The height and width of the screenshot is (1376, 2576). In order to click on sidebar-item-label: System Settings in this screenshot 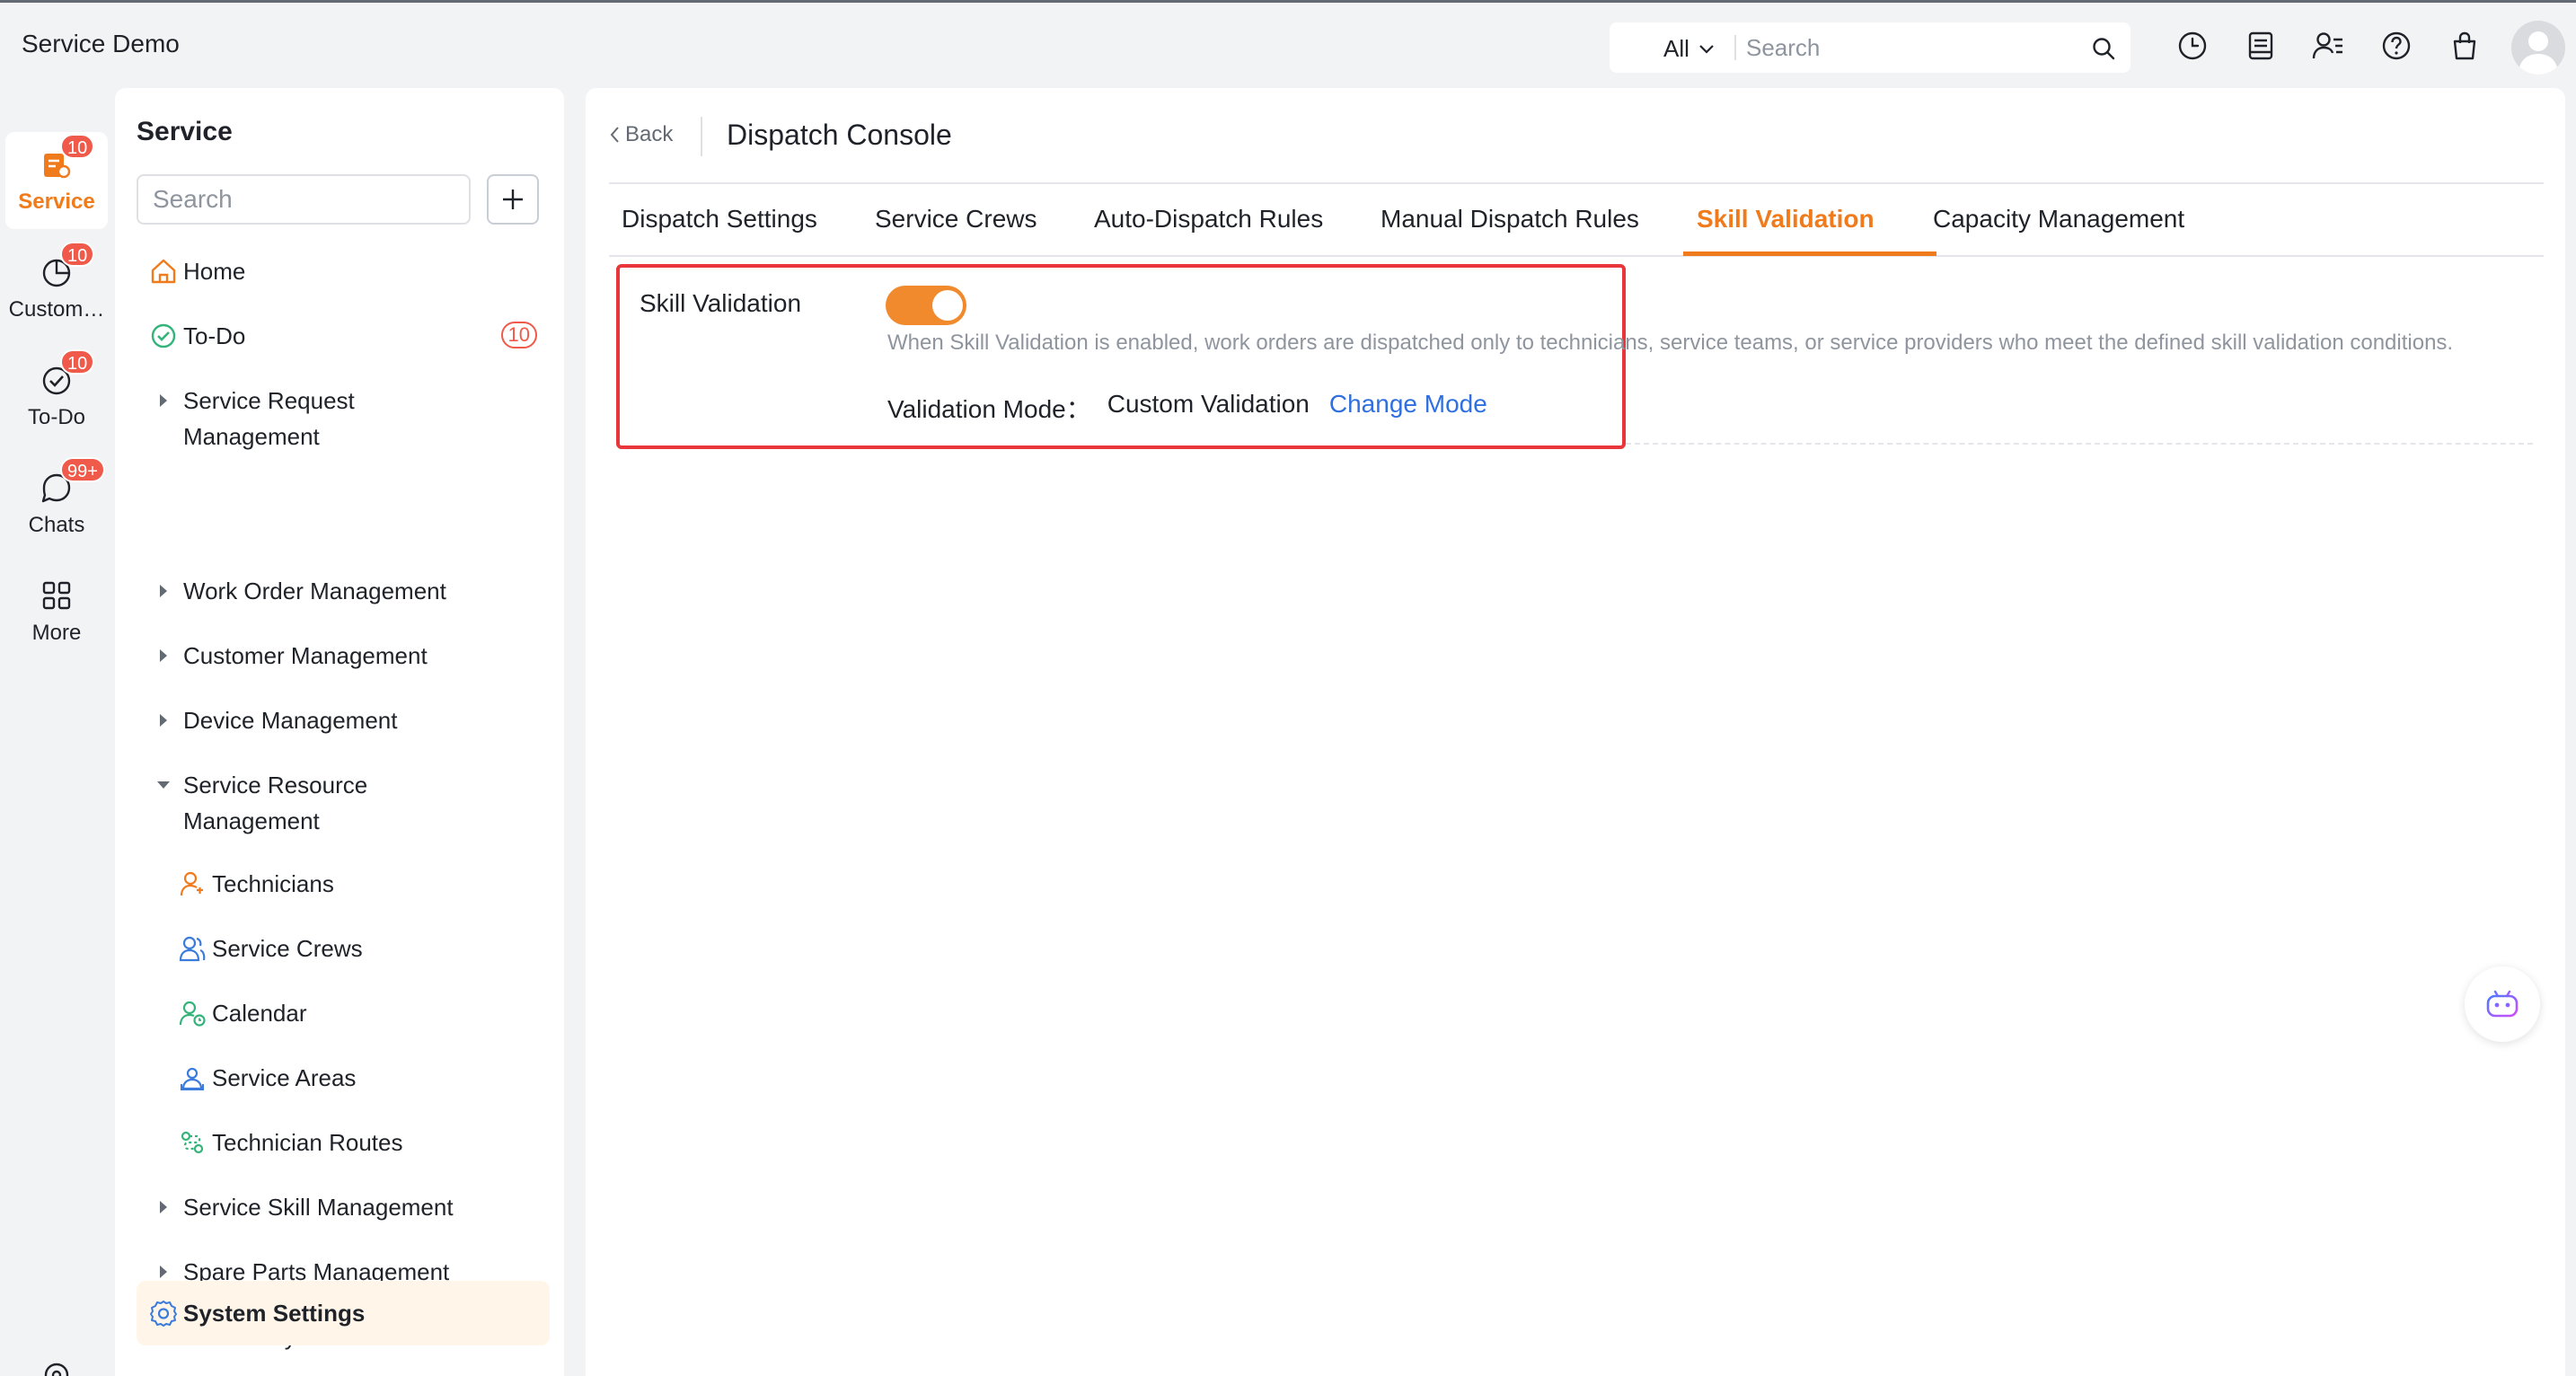, I will do `click(274, 1313)`.